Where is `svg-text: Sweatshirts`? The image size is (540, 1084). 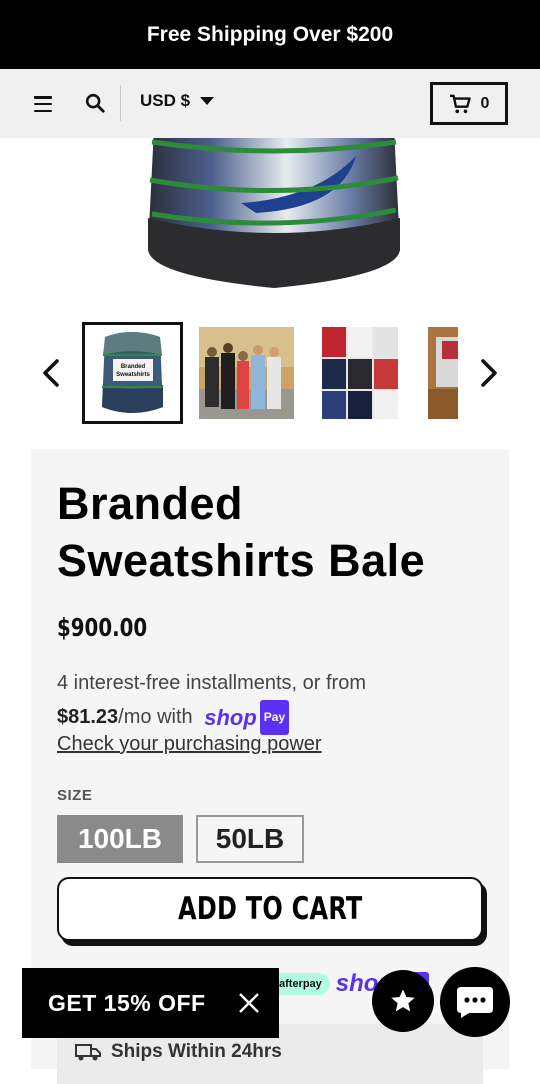 svg-text: Sweatshirts is located at coordinates (133, 375).